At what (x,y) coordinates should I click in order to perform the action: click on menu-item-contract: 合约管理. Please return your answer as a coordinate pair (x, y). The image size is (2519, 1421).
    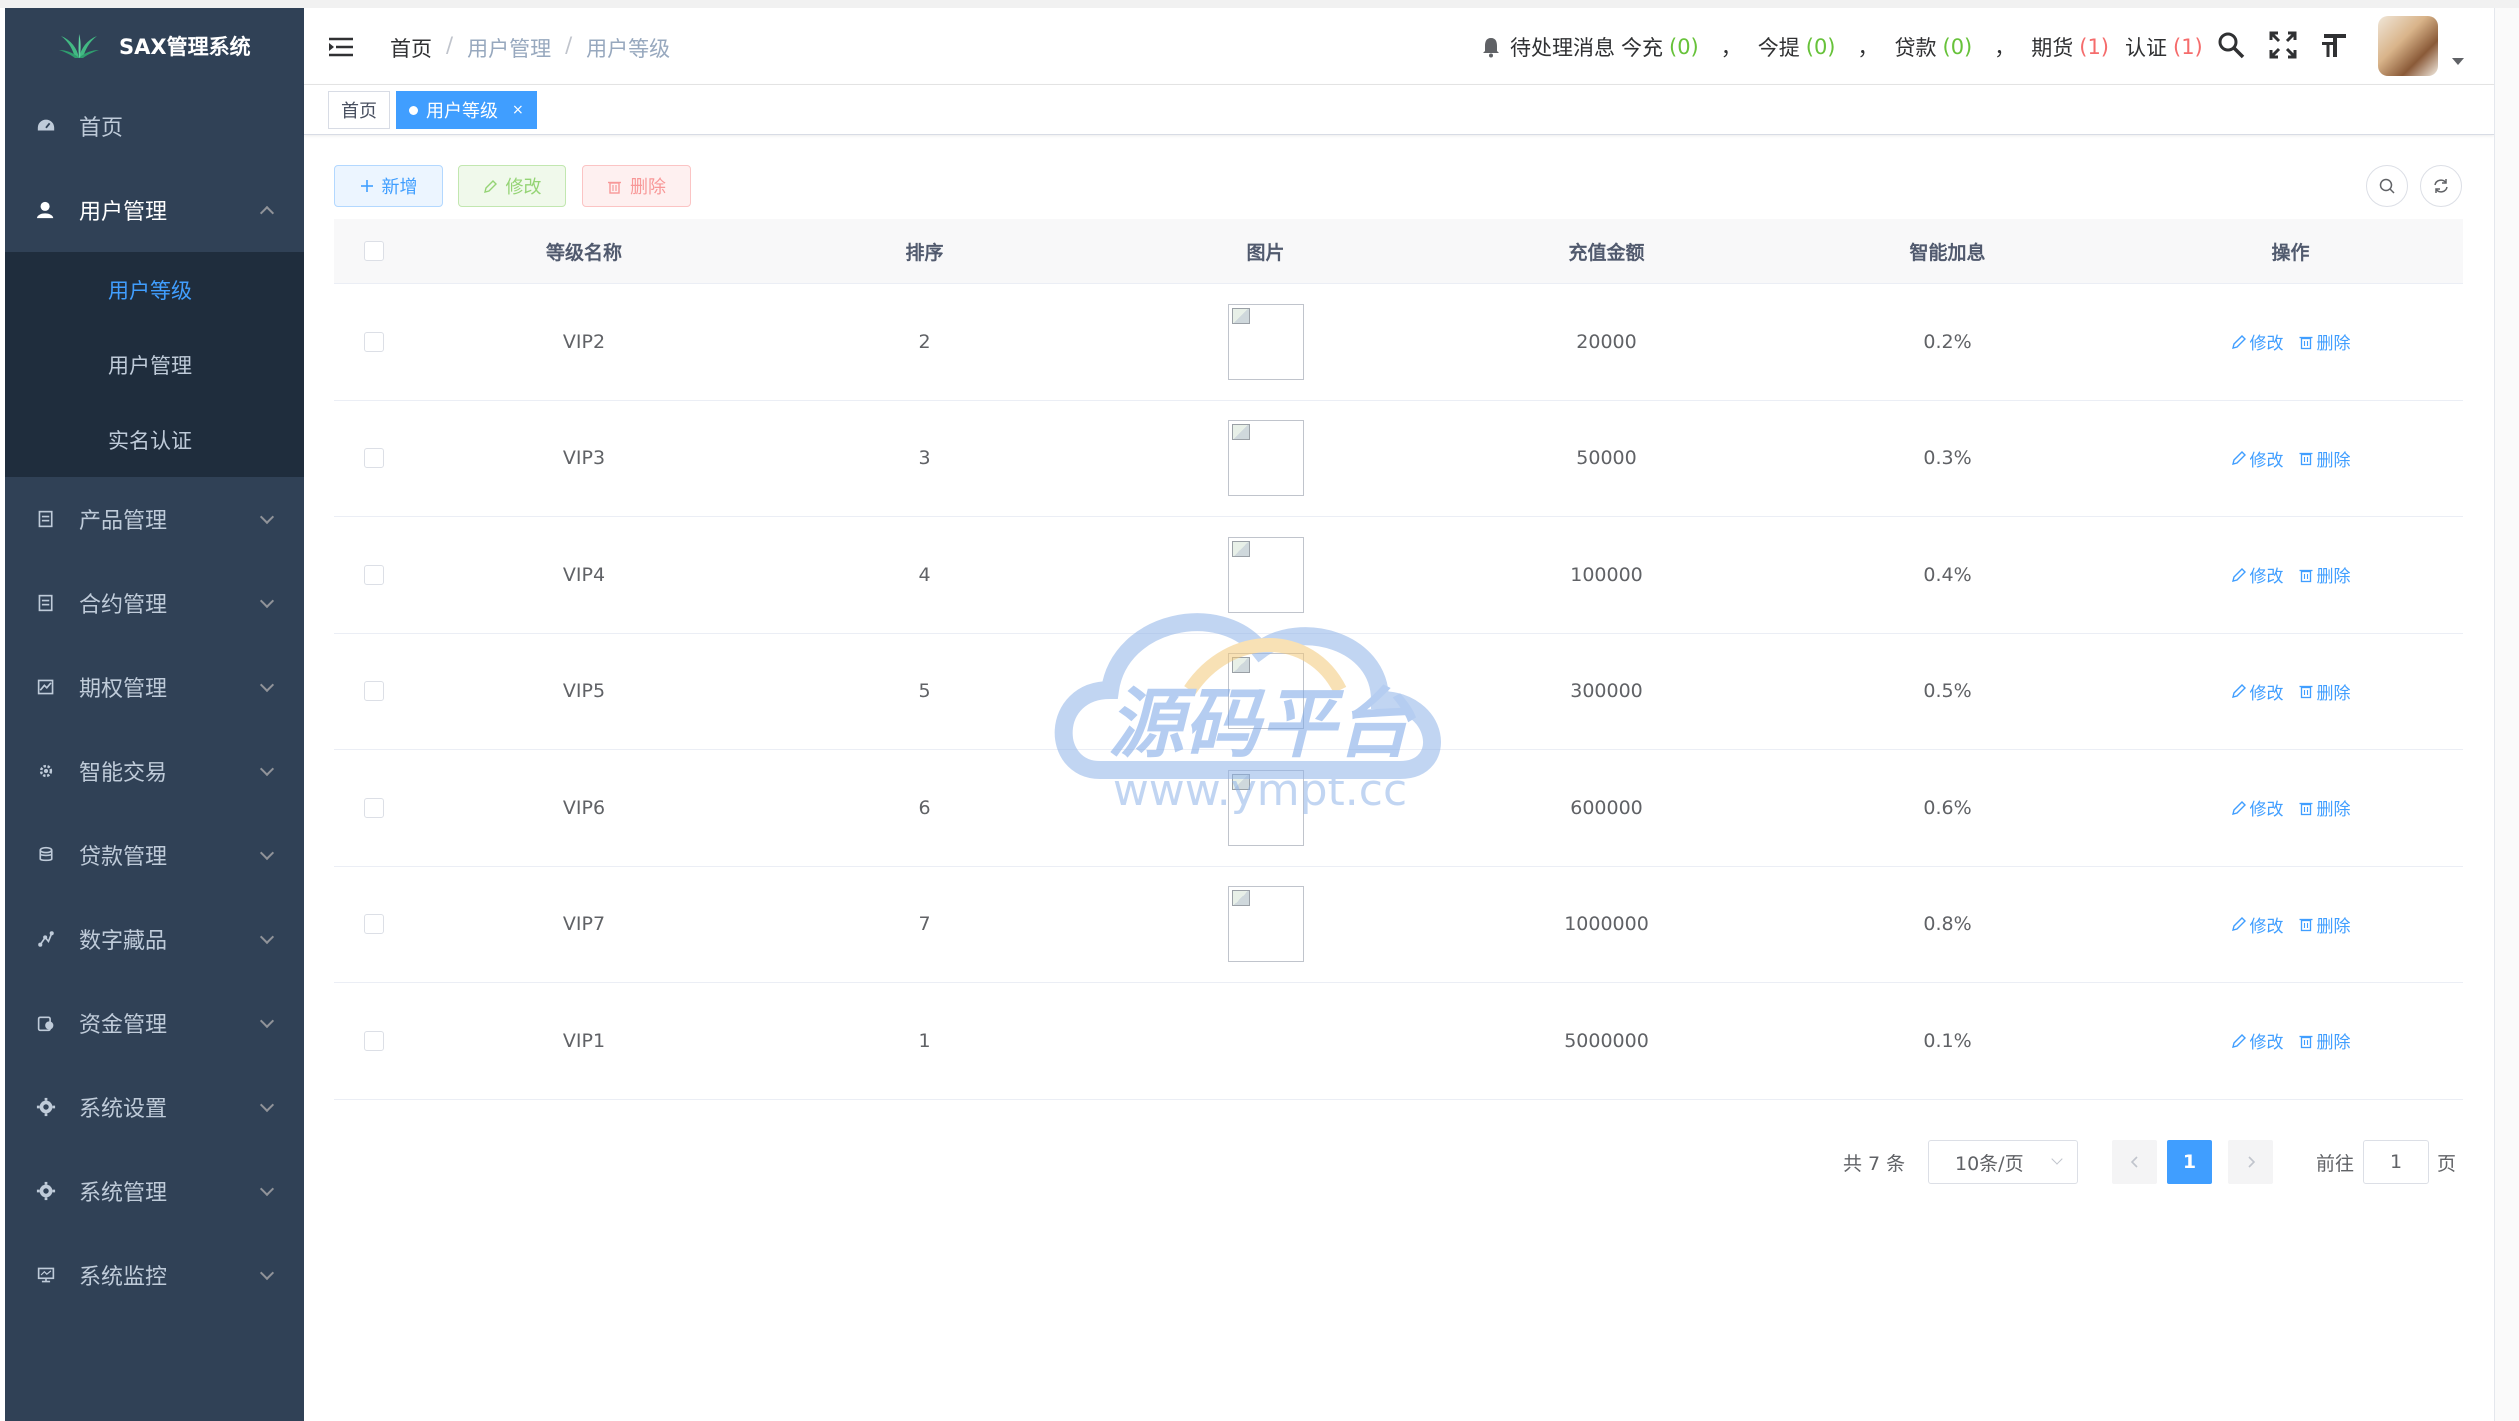
    Looking at the image, I should click on (154, 603).